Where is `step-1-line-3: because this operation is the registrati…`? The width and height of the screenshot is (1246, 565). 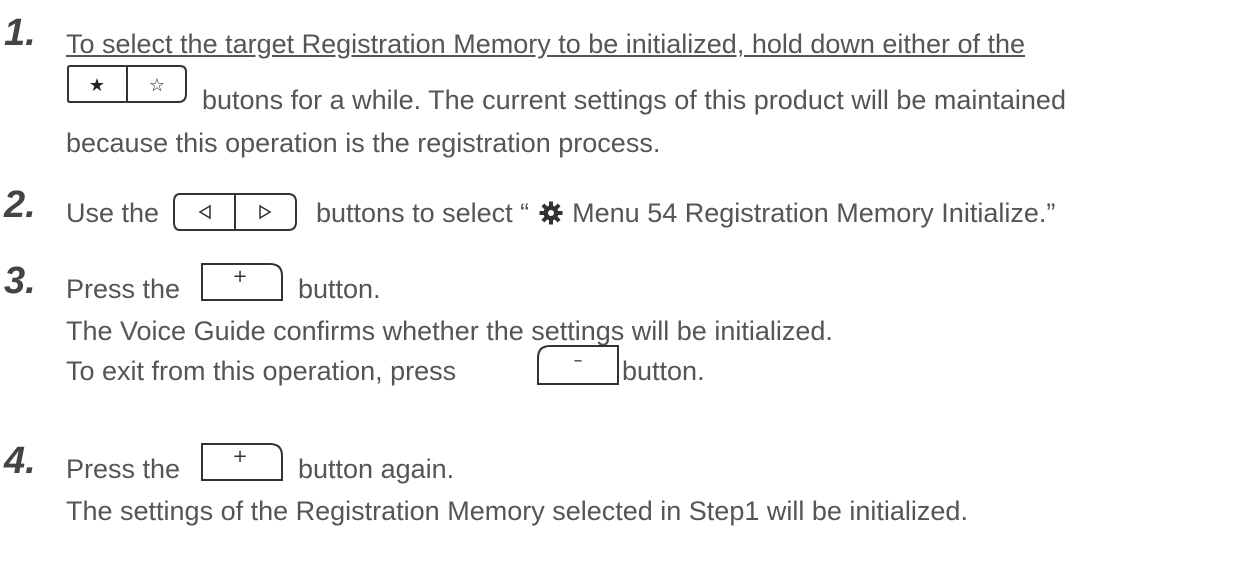
step-1-line-3: because this operation is the registrati… is located at coordinates (363, 143).